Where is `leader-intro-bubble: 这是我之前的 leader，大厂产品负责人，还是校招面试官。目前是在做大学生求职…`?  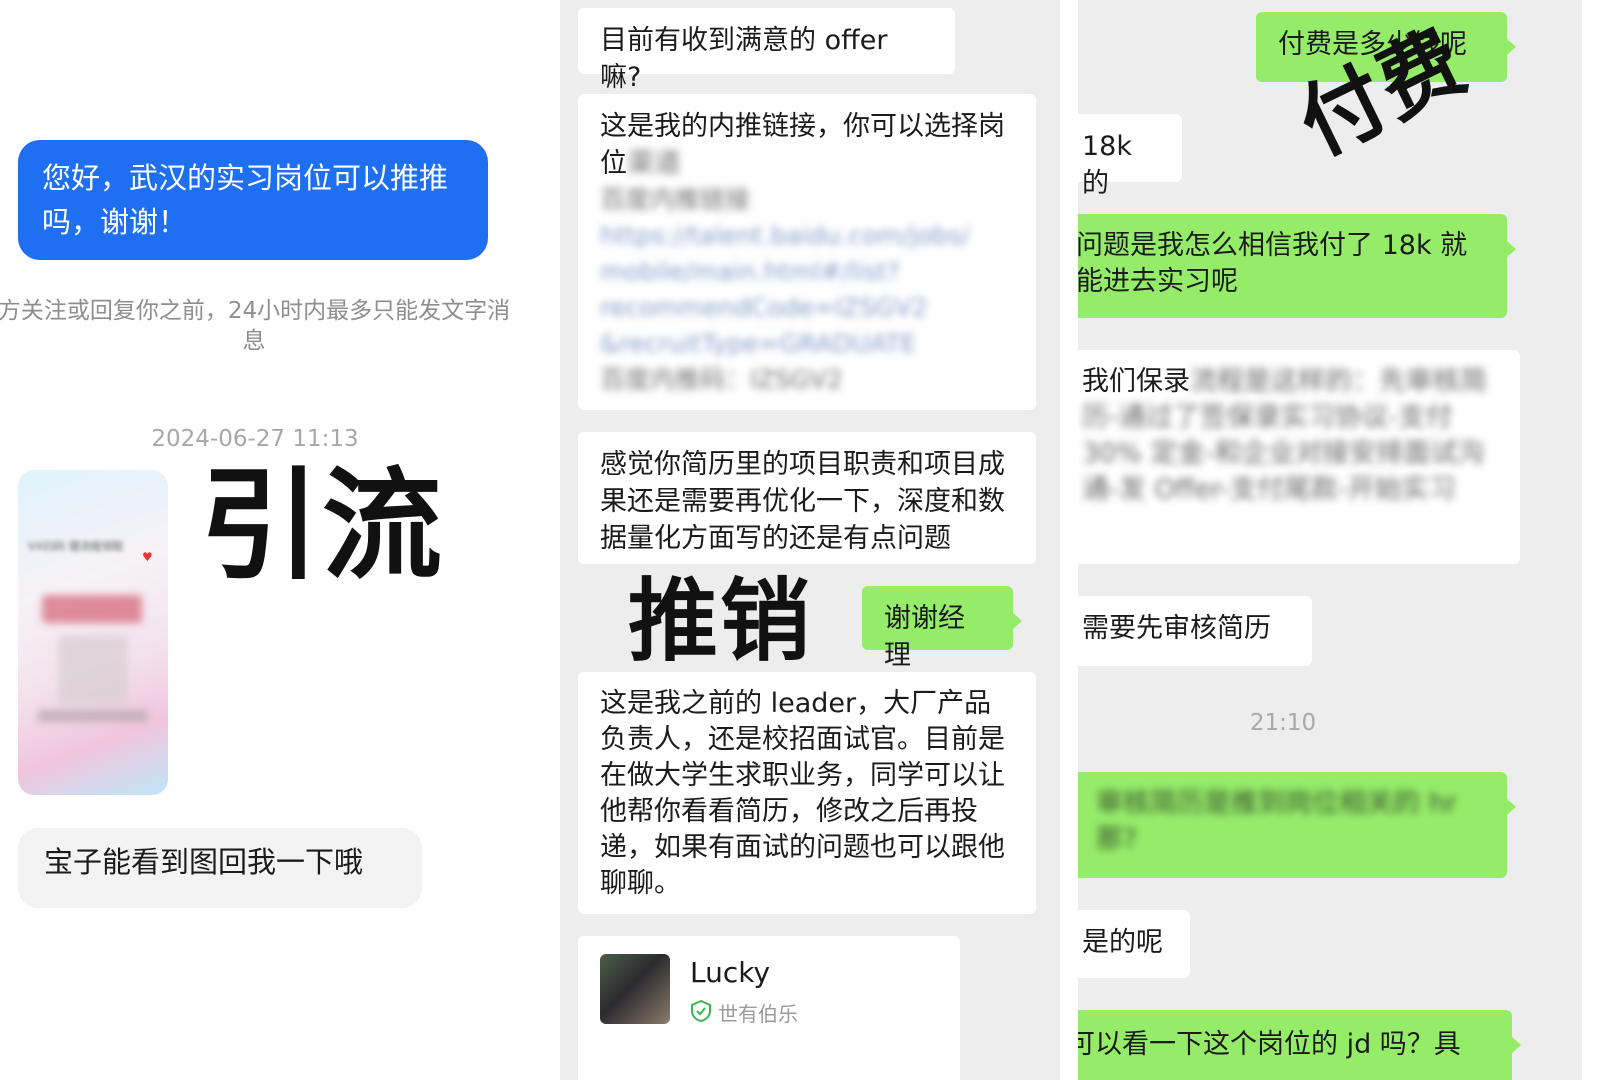 leader-intro-bubble: 这是我之前的 leader，大厂产品负责人，还是校招面试官。目前是在做大学生求职… is located at coordinates (807, 793).